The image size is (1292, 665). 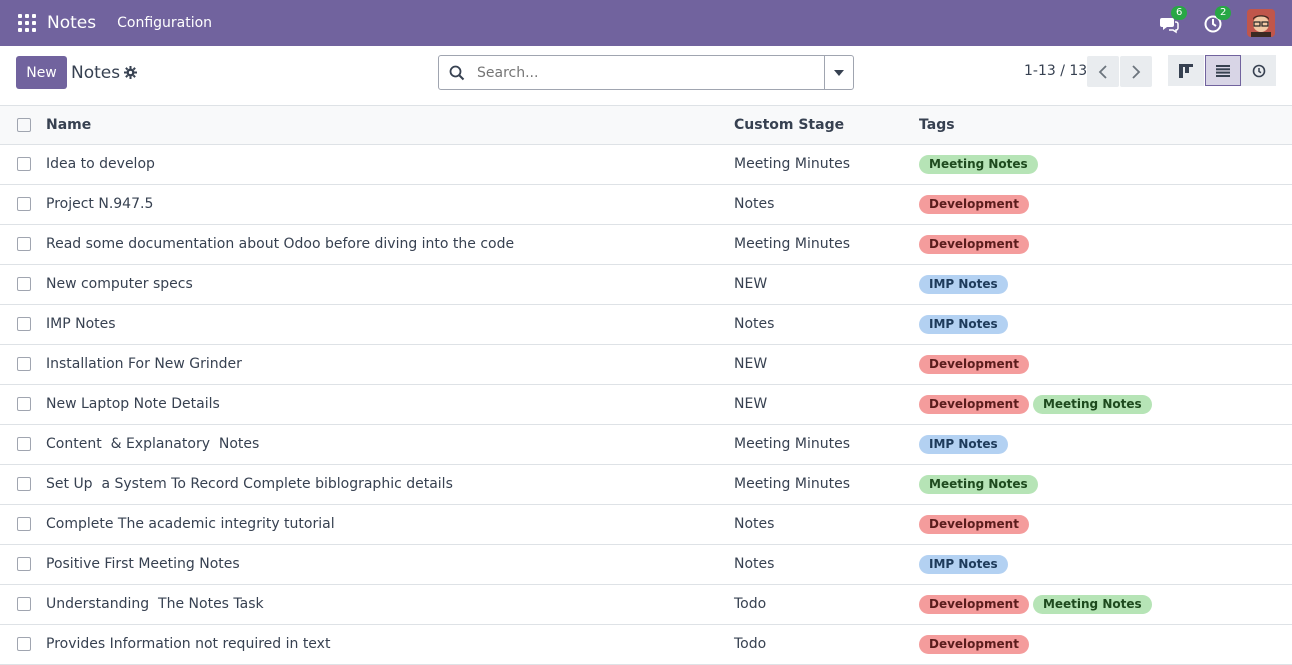 What do you see at coordinates (96, 73) in the screenshot?
I see `breadcrumb-title: Notes` at bounding box center [96, 73].